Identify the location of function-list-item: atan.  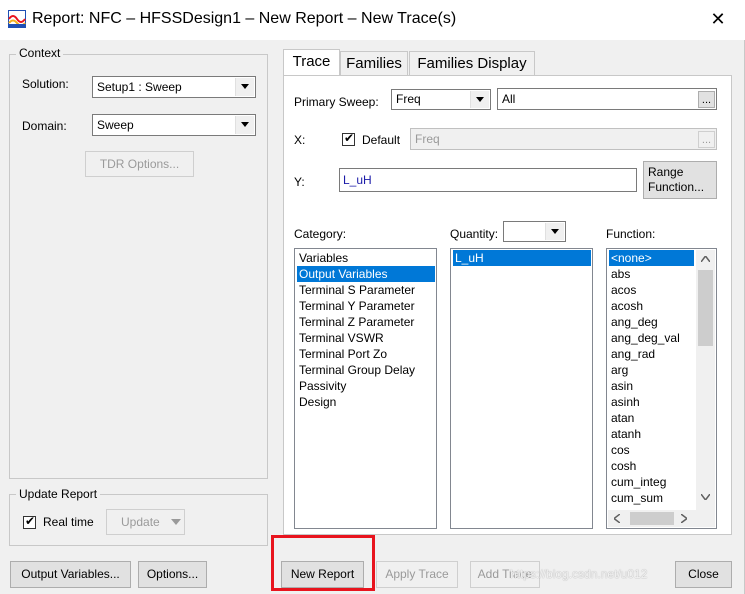
(622, 418).